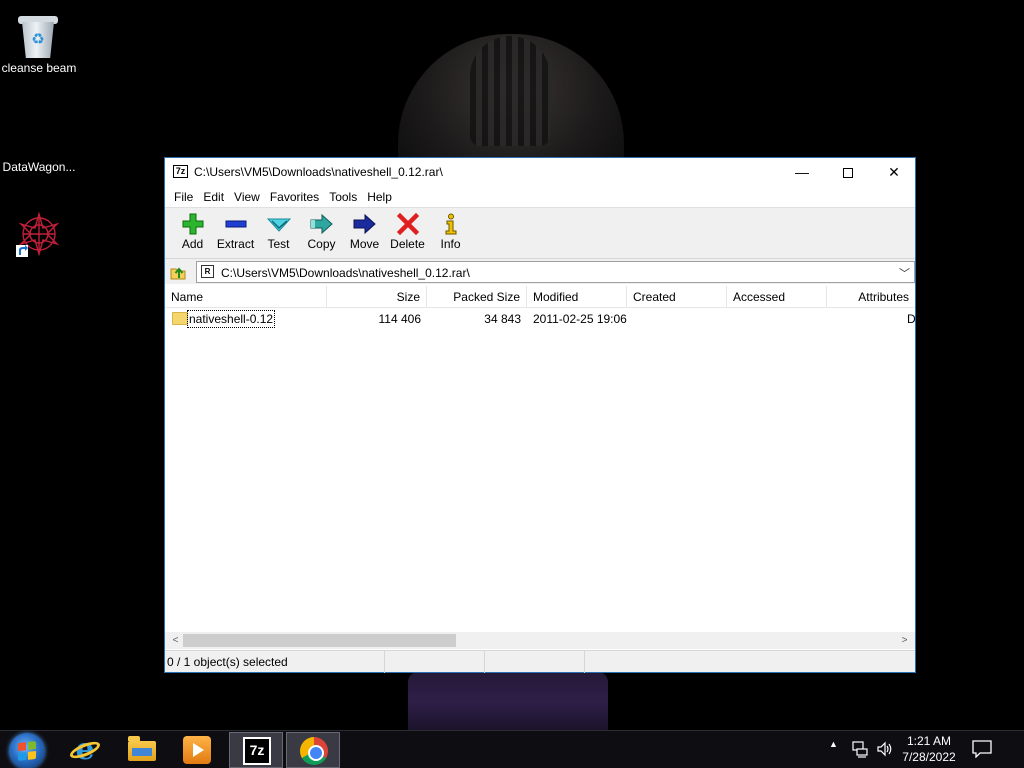 The width and height of the screenshot is (1024, 768). I want to click on shortcut-icon, so click(38, 234).